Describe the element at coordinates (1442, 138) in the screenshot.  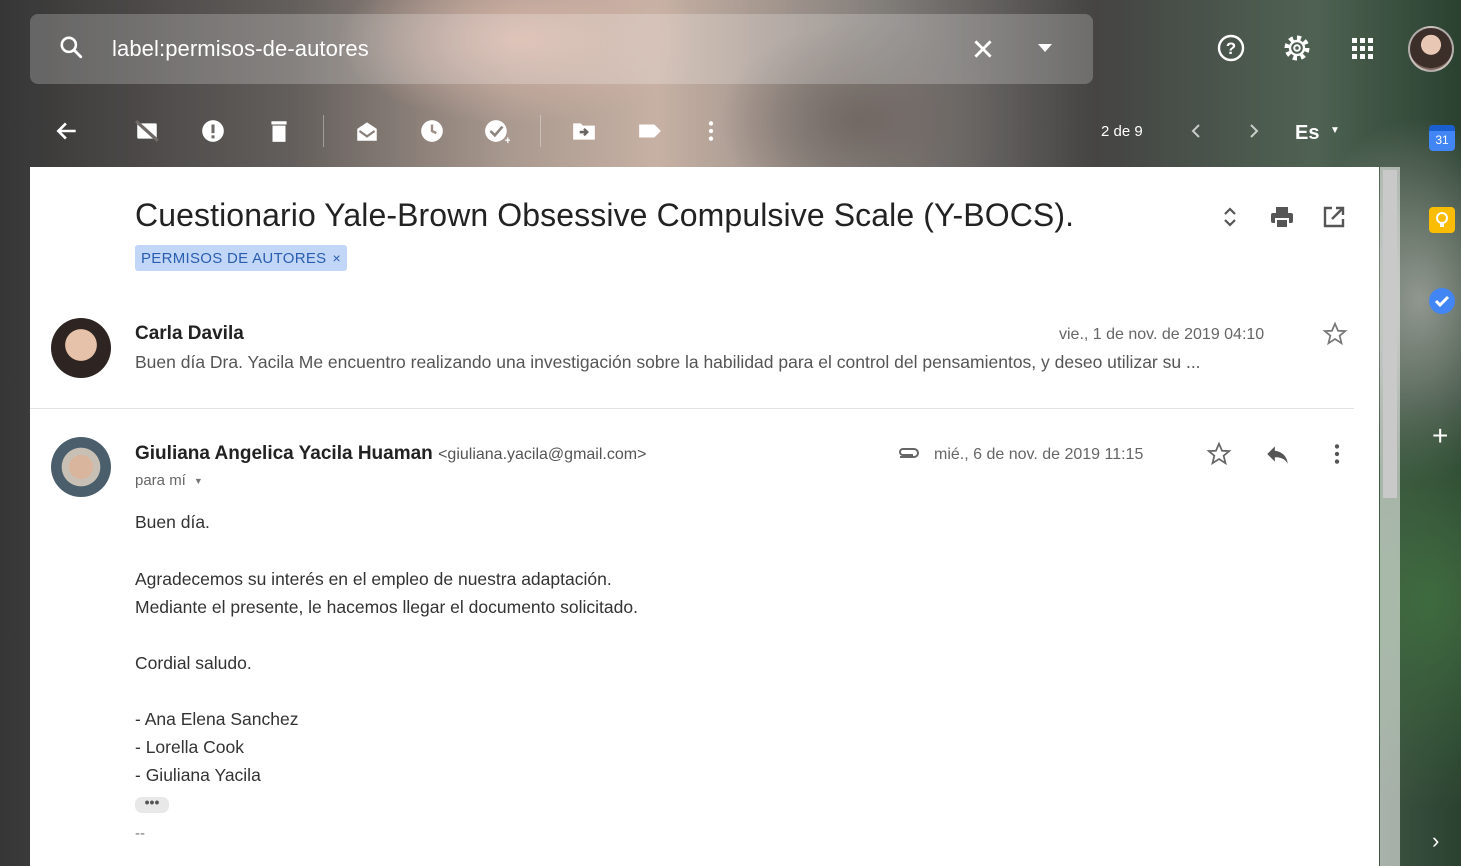
I see `calendar-app-icon: 31` at that location.